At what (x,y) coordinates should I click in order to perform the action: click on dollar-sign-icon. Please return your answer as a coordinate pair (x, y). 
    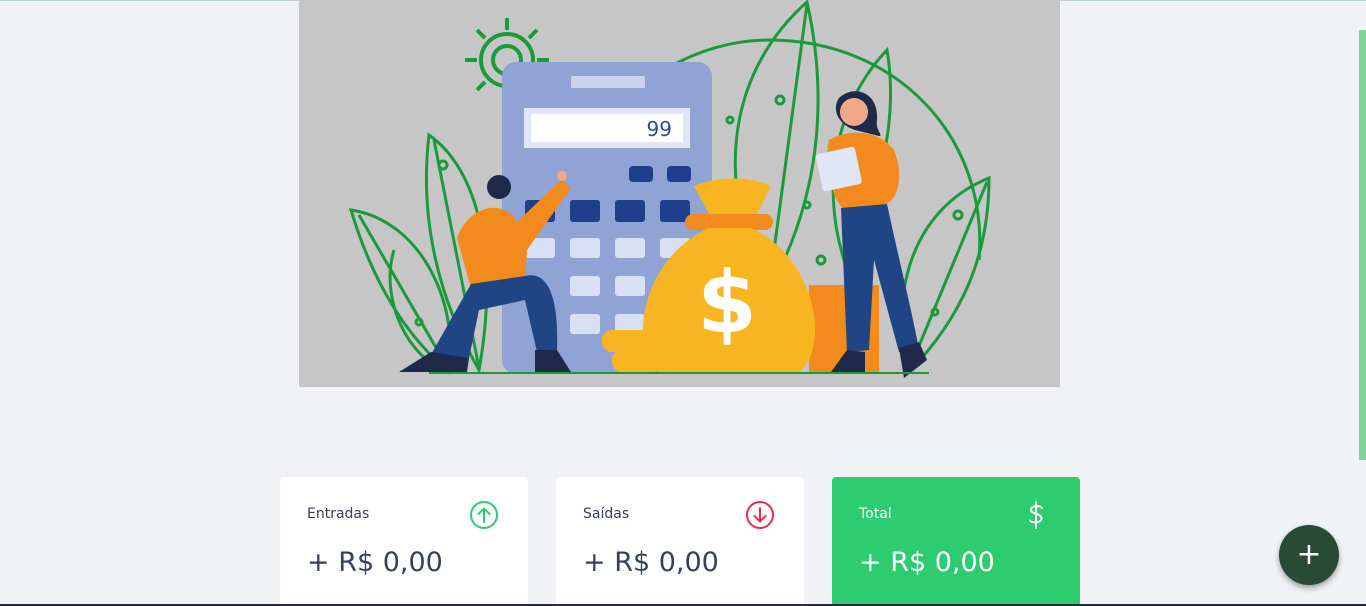
    Looking at the image, I should click on (1036, 515).